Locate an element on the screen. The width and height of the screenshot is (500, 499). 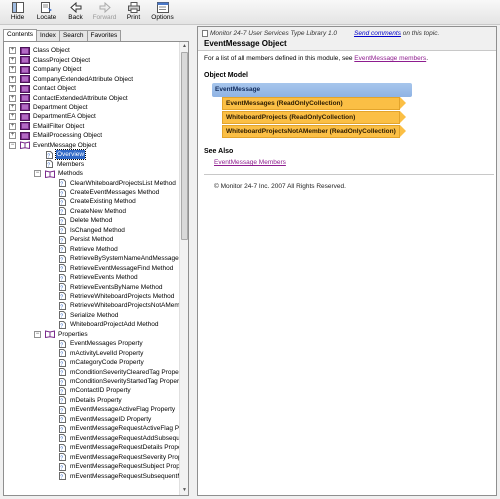
tree-item-method: ? RetrieveEvents Method is located at coordinates (99, 278).